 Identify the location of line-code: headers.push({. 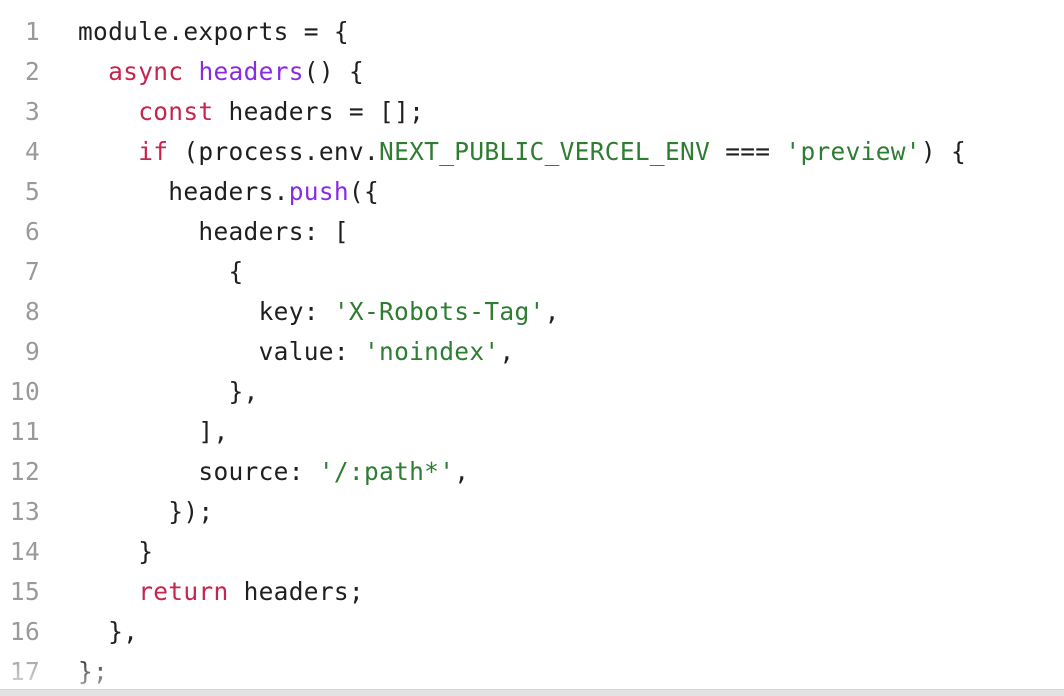
(228, 192).